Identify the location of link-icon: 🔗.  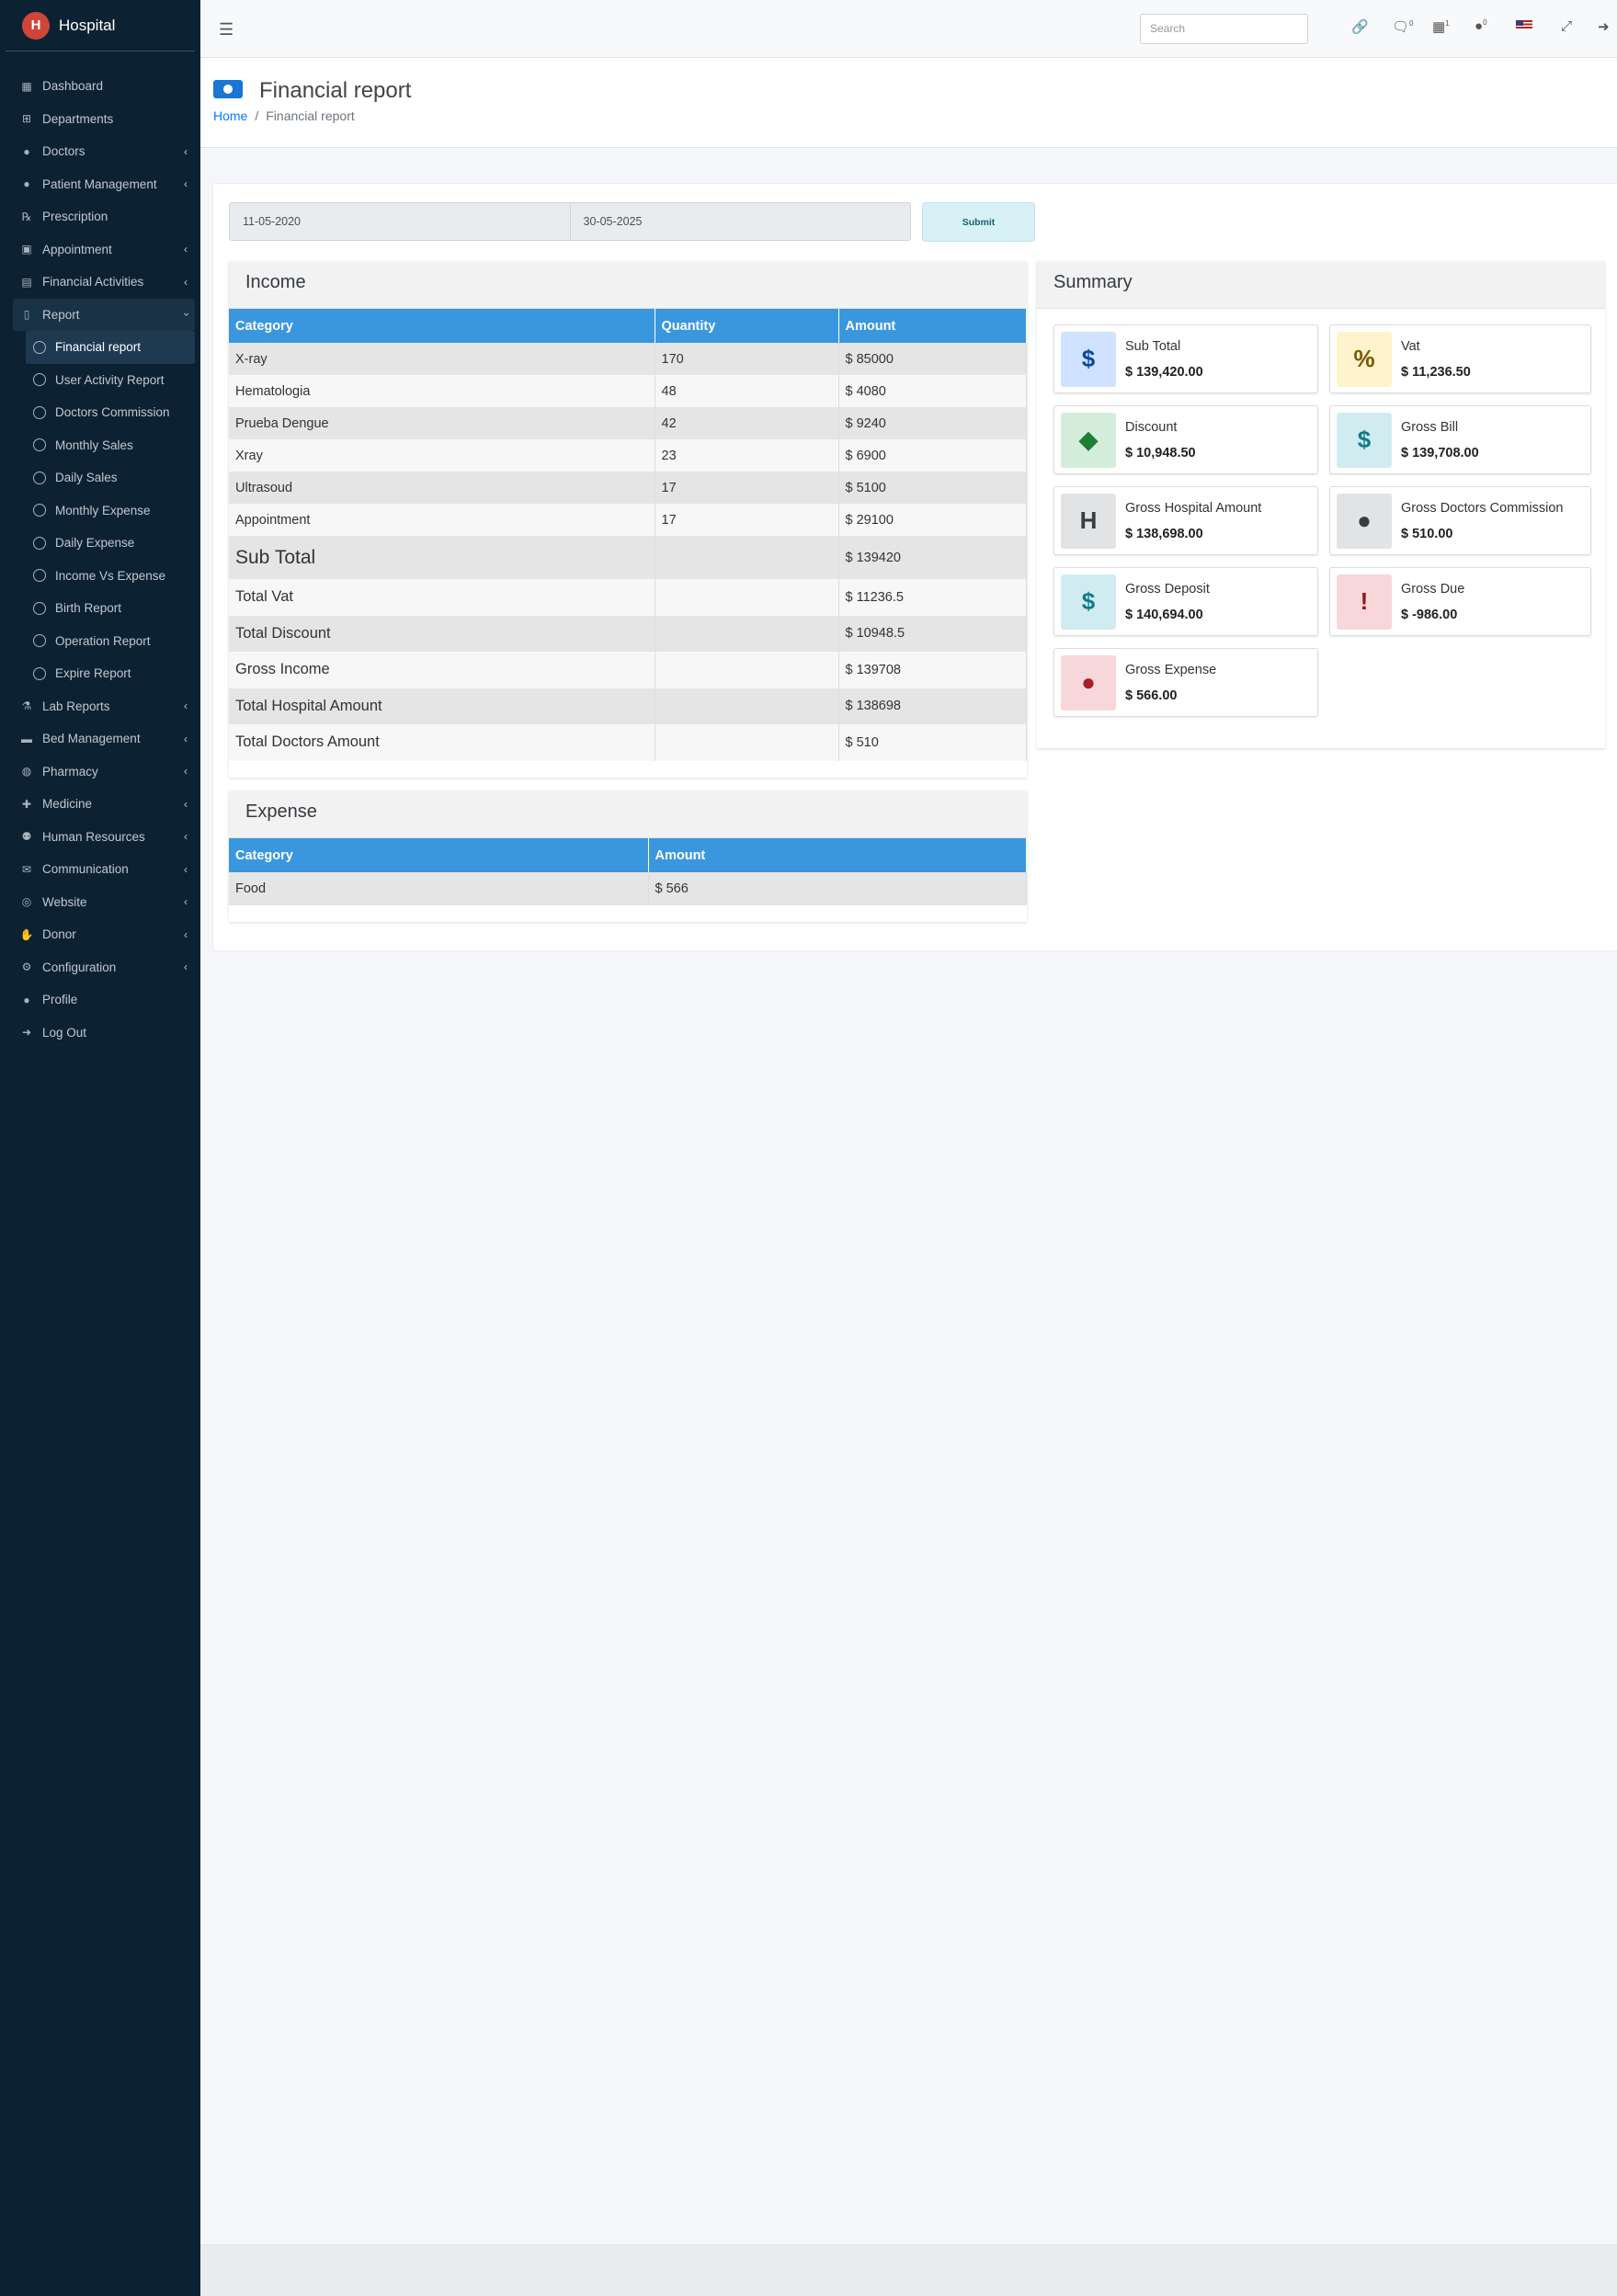
(1360, 27).